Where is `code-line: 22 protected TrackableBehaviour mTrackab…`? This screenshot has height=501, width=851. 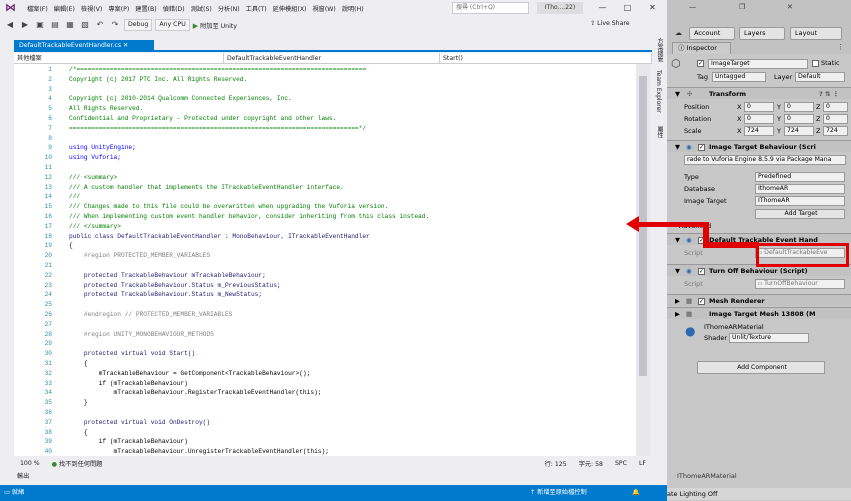
code-line: 22 protected TrackableBehaviour mTrackab… is located at coordinates (325, 276).